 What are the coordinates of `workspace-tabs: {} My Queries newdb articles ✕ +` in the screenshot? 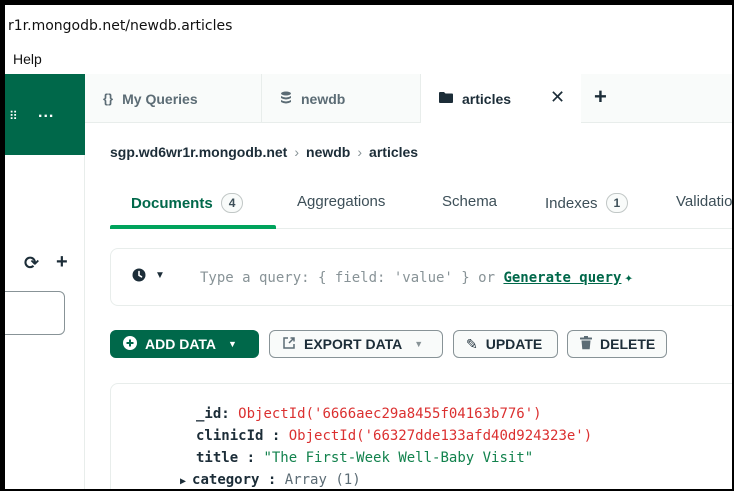 It's located at (408, 98).